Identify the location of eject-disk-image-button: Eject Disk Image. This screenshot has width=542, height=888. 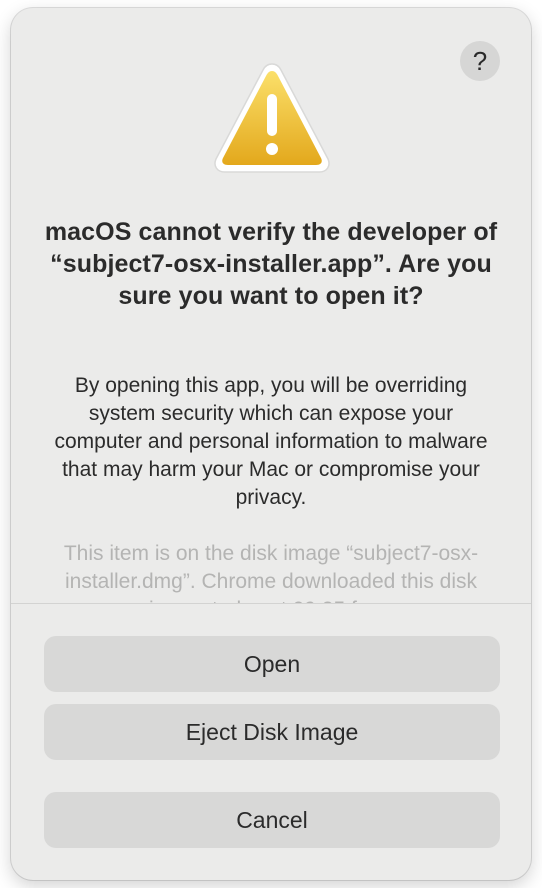
(272, 732).